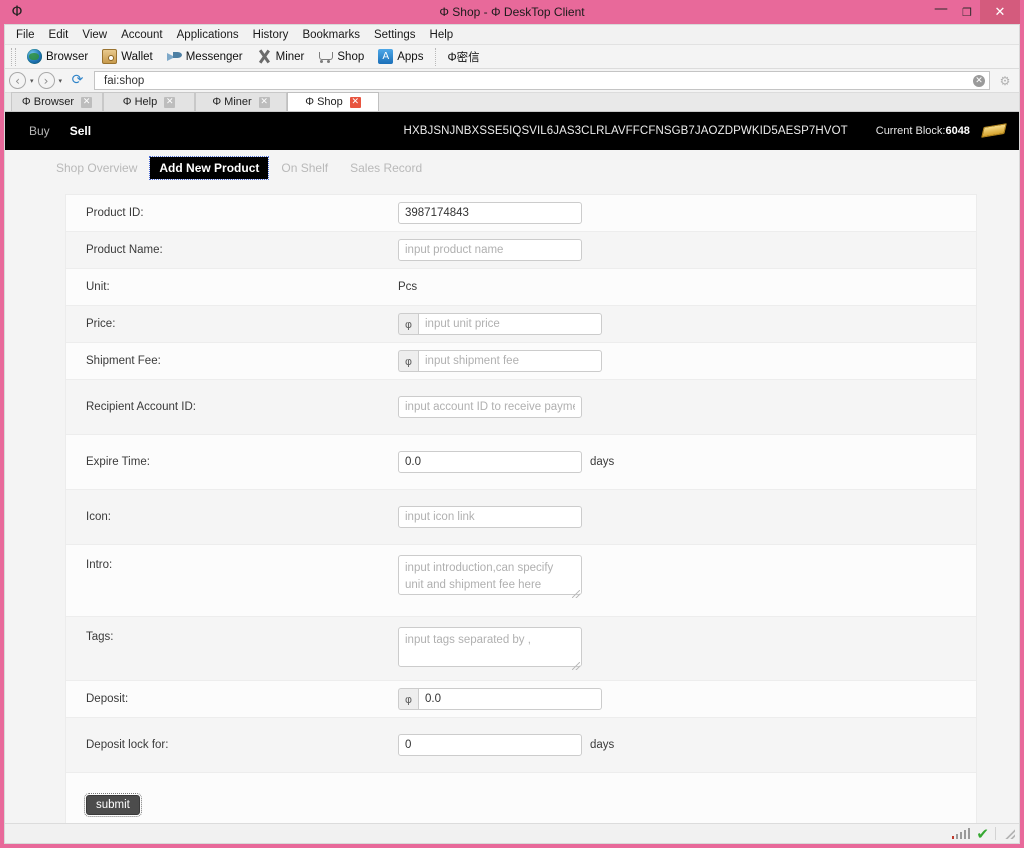 The height and width of the screenshot is (848, 1024). What do you see at coordinates (208, 35) in the screenshot?
I see `menu-applications: Applications` at bounding box center [208, 35].